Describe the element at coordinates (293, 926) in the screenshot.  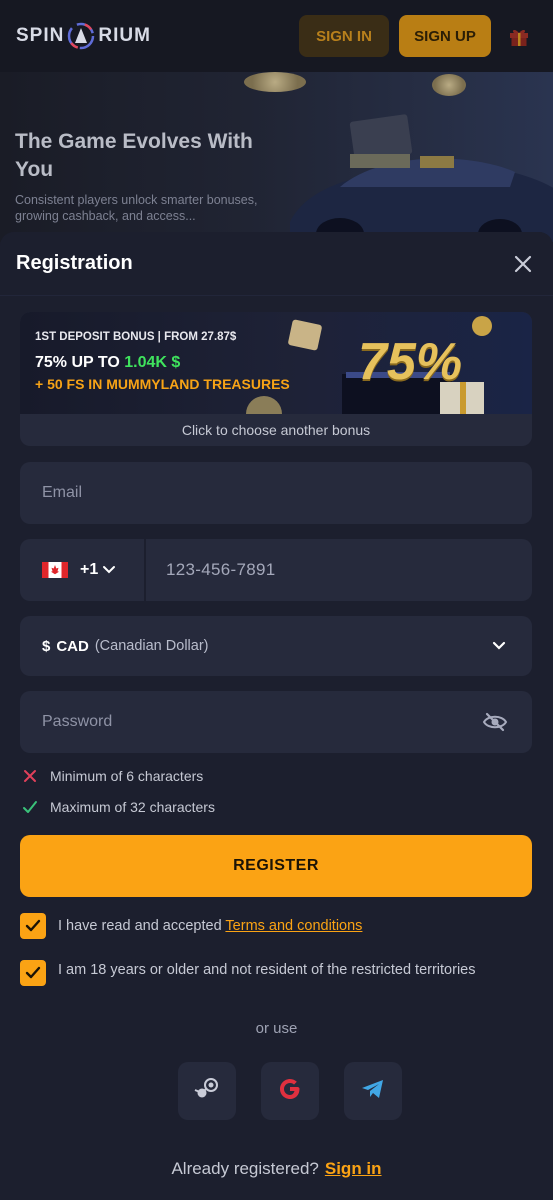
I see `terms-link: Terms and conditions` at that location.